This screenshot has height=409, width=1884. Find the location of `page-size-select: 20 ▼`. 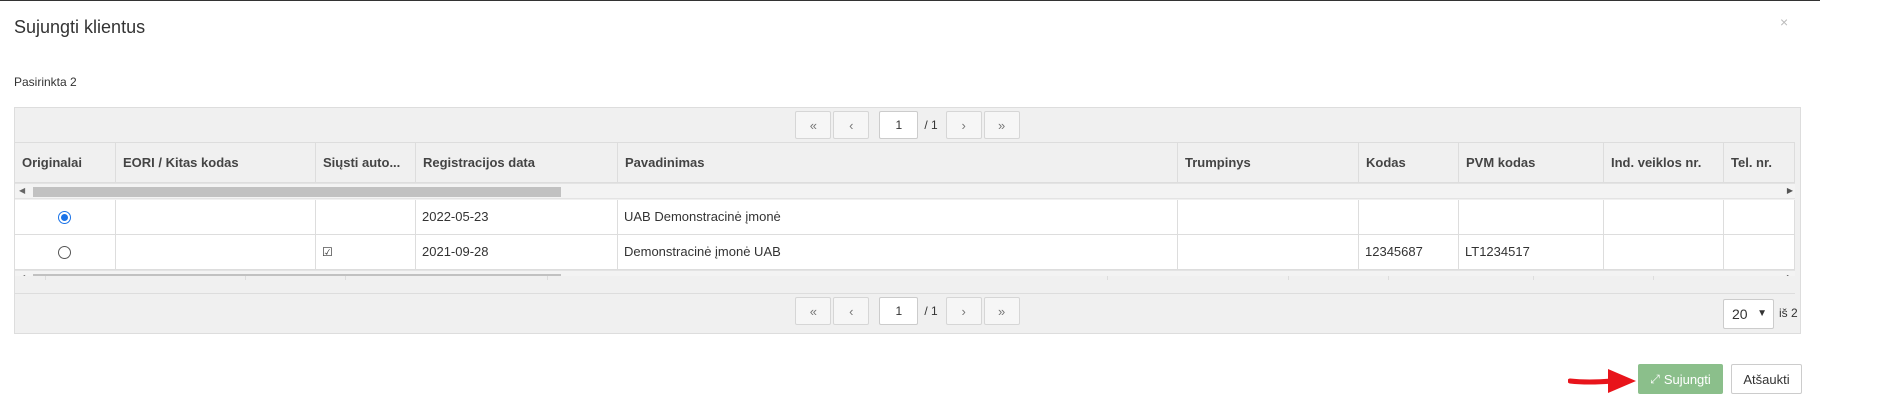

page-size-select: 20 ▼ is located at coordinates (1748, 314).